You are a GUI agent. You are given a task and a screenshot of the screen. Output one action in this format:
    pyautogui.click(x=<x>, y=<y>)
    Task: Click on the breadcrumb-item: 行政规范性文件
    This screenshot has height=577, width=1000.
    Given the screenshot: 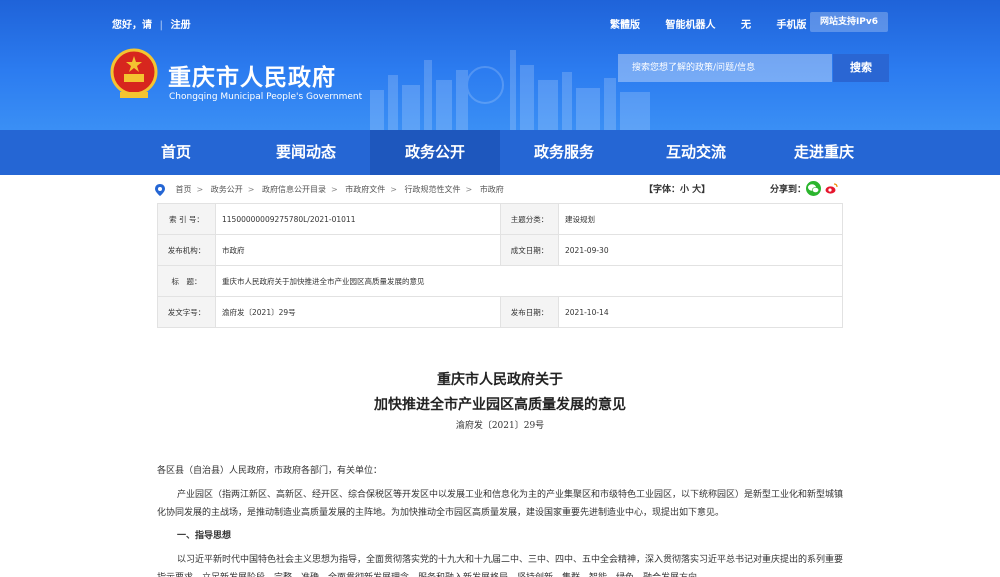 What is the action you would take?
    pyautogui.click(x=433, y=189)
    